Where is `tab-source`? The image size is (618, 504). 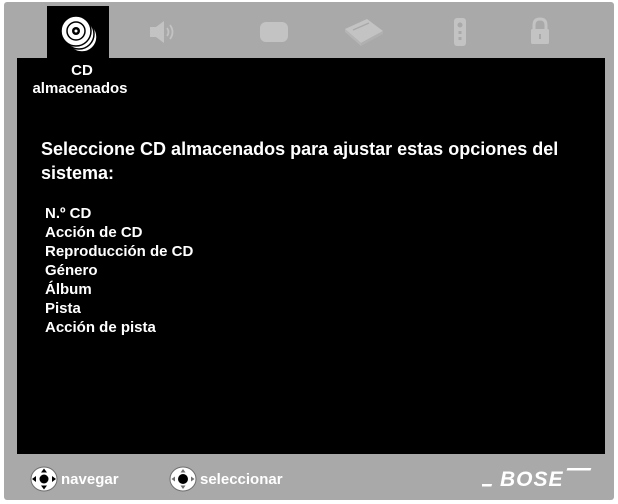 tab-source is located at coordinates (364, 32).